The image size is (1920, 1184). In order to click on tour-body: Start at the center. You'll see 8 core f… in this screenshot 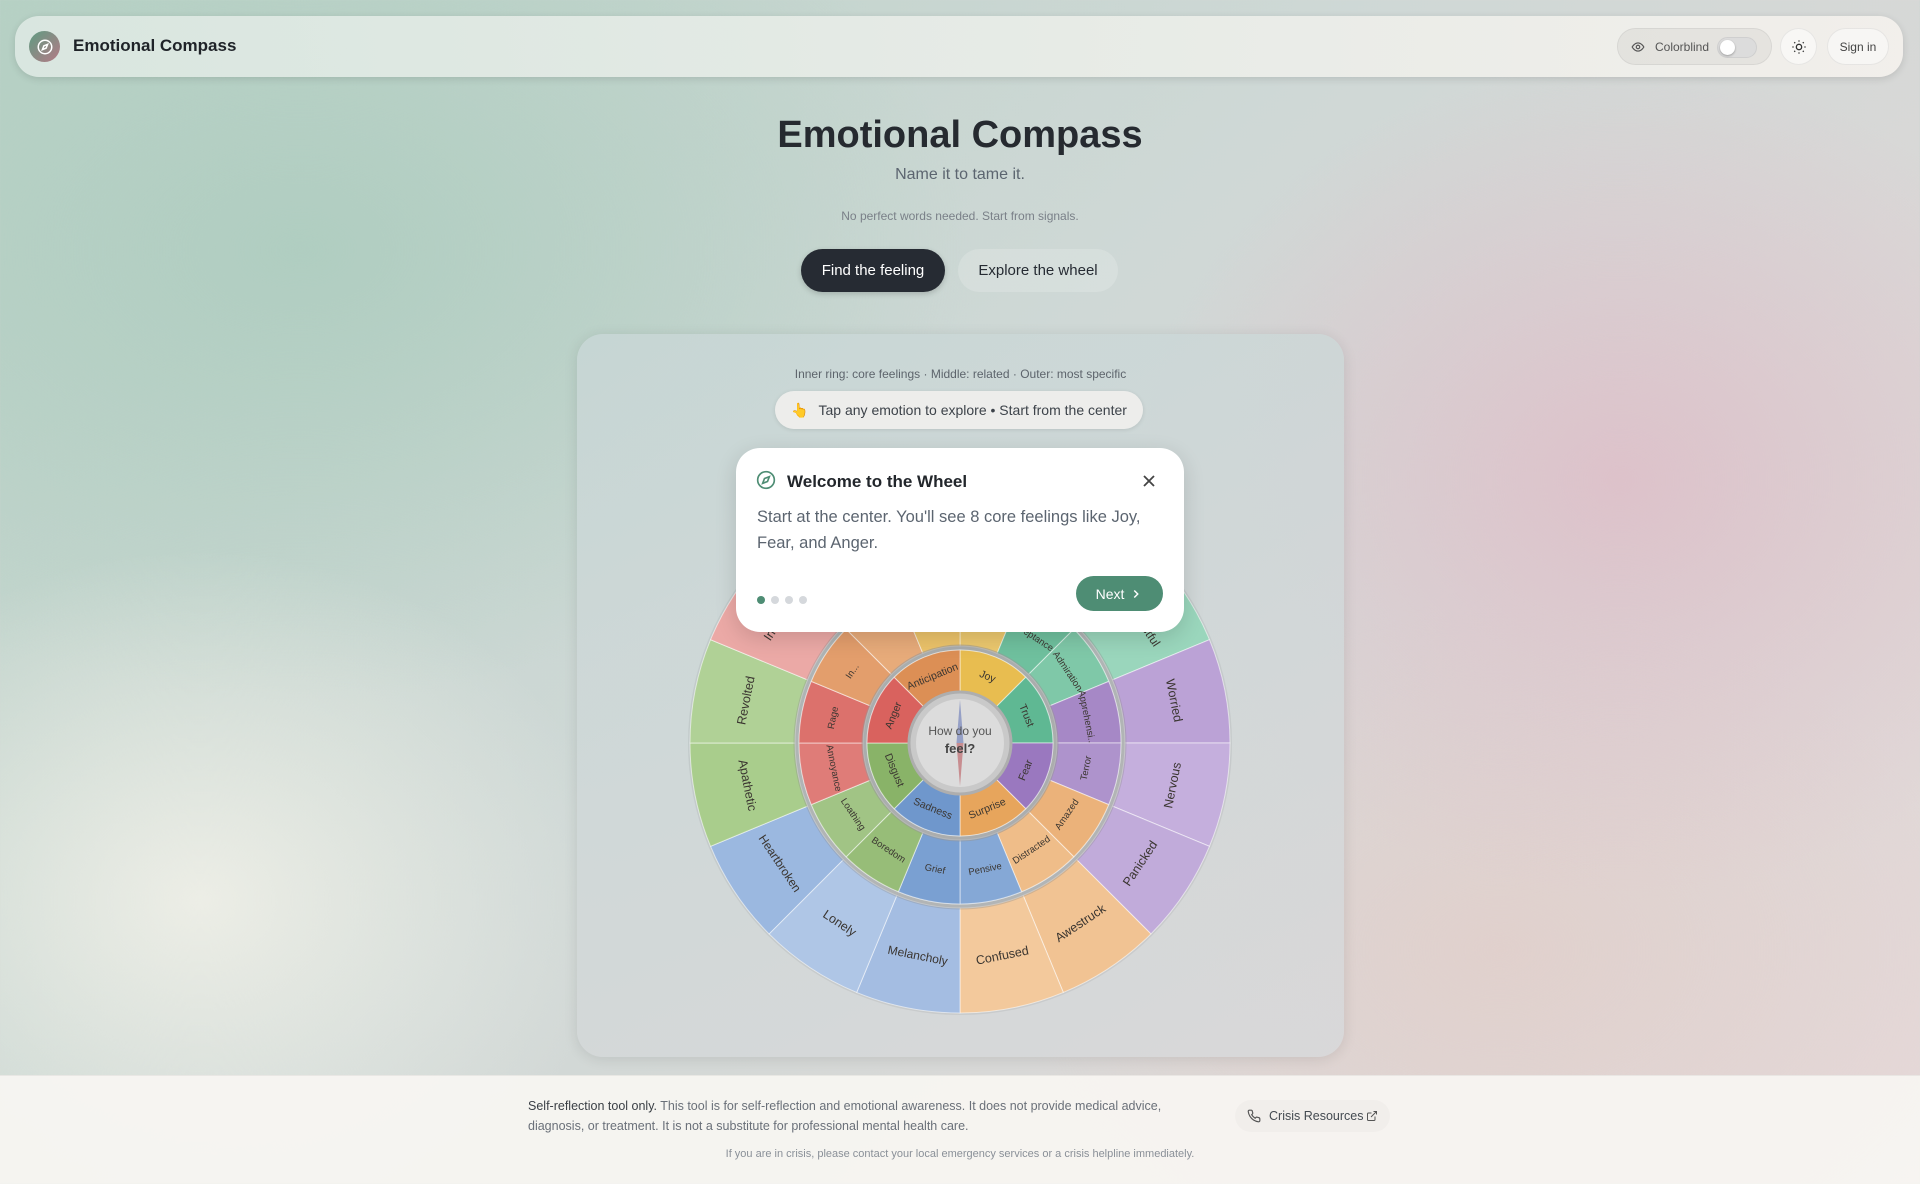, I will do `click(949, 530)`.